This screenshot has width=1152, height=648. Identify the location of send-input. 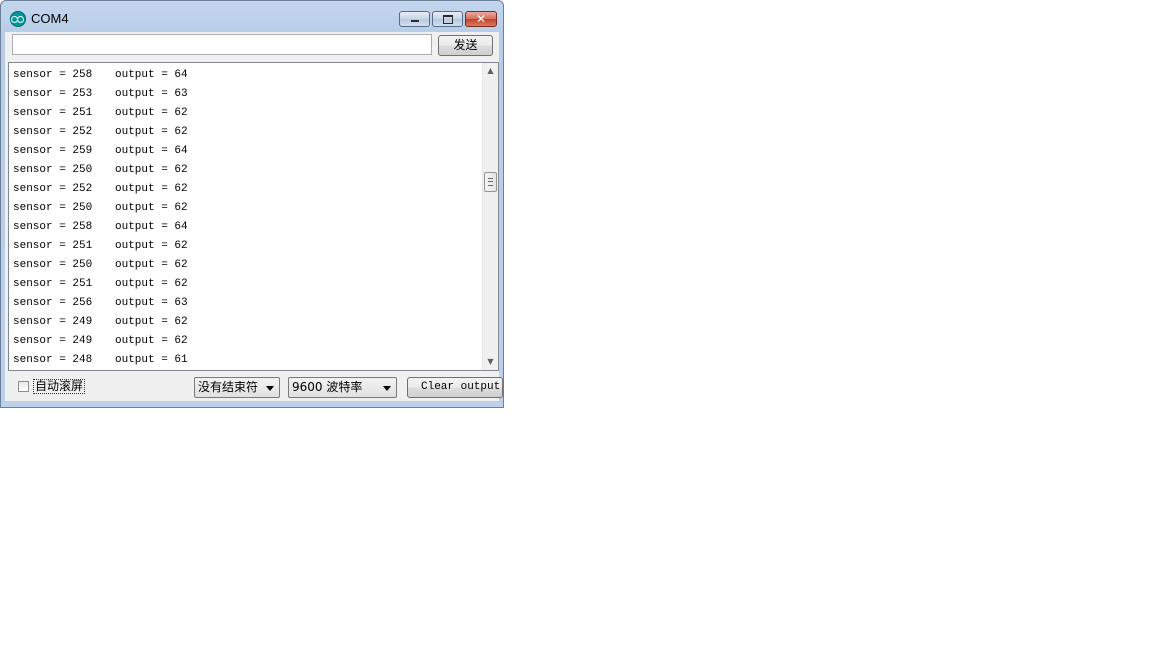
(222, 44).